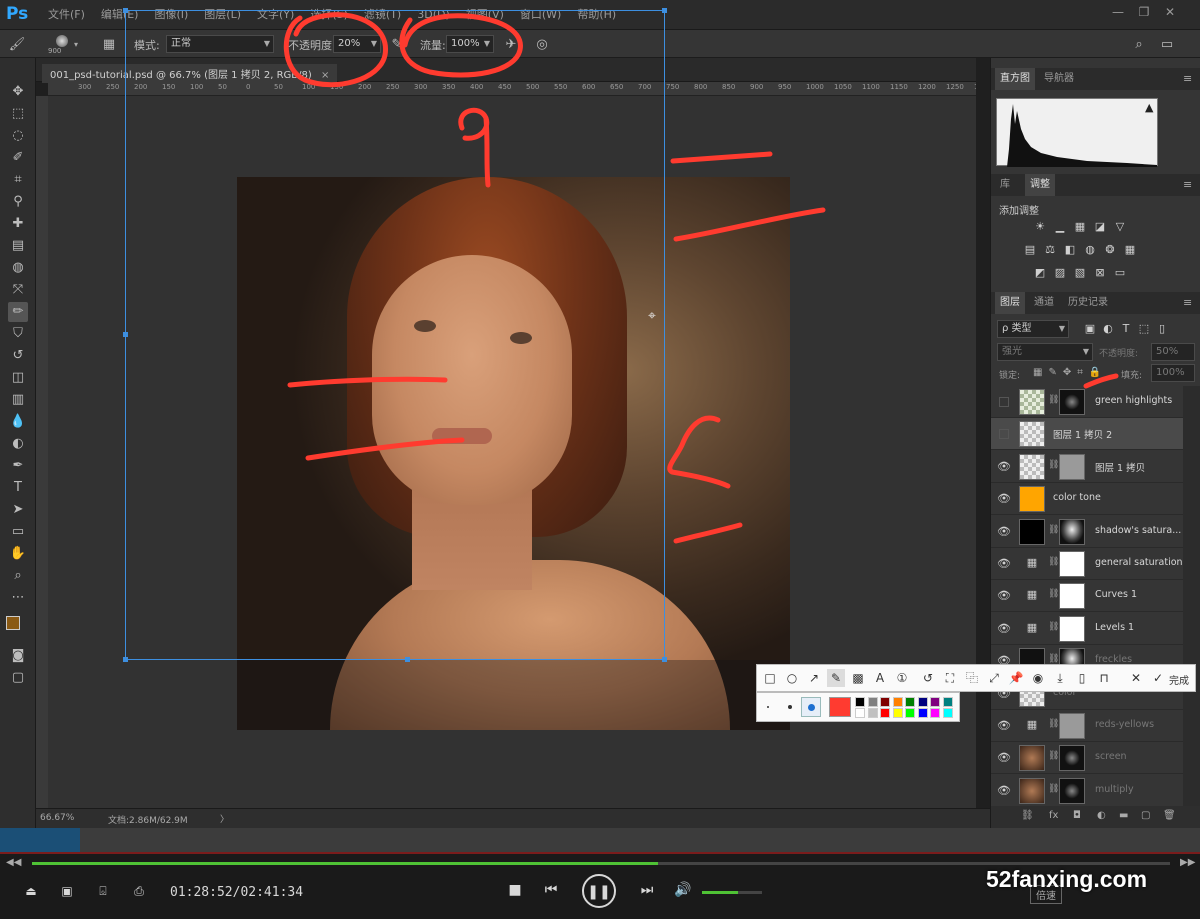 Image resolution: width=1200 pixels, height=919 pixels. I want to click on cancel-icon: ✕, so click(1136, 678).